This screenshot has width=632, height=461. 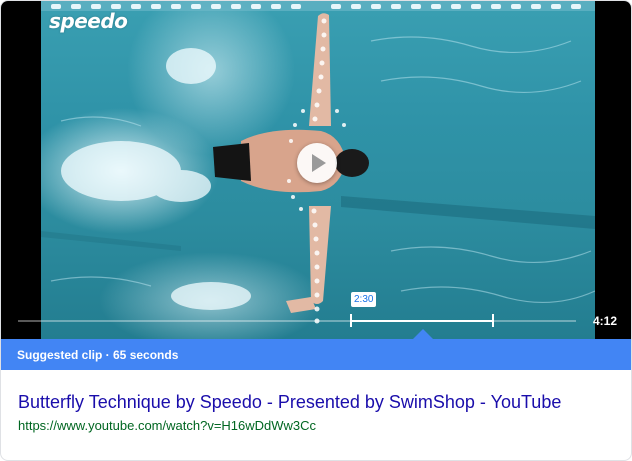 I want to click on logo-text: speedo, so click(x=88, y=21).